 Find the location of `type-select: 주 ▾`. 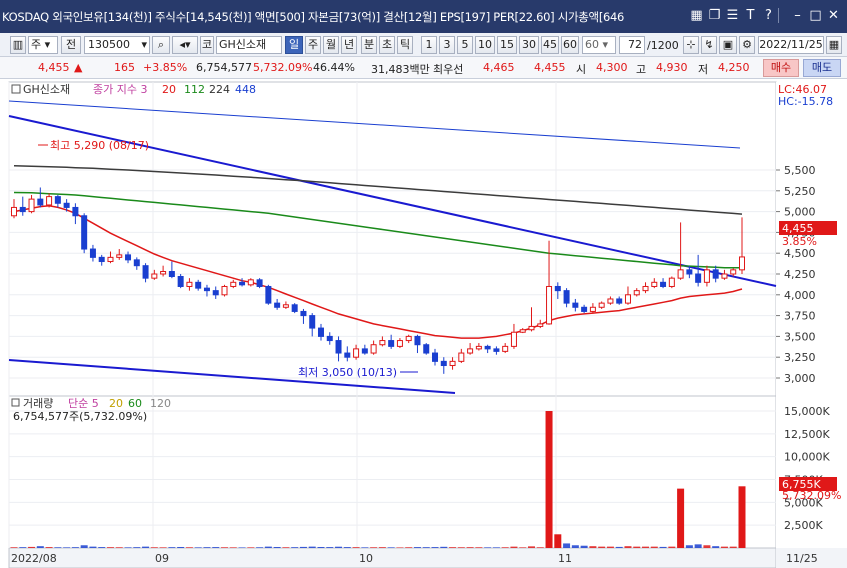

type-select: 주 ▾ is located at coordinates (43, 45).